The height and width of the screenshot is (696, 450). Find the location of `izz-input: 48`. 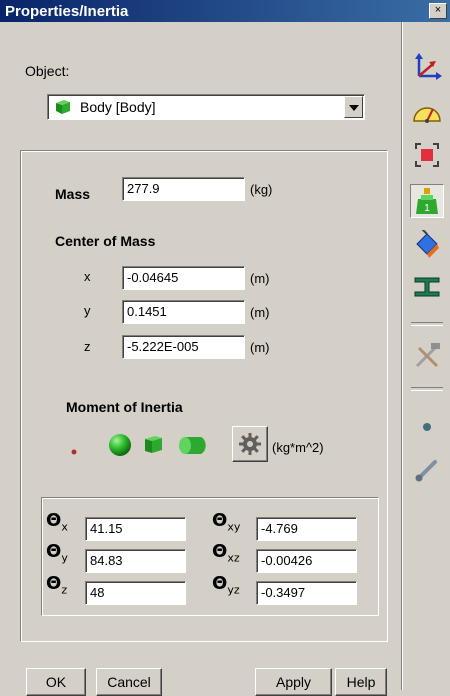

izz-input: 48 is located at coordinates (135, 593).